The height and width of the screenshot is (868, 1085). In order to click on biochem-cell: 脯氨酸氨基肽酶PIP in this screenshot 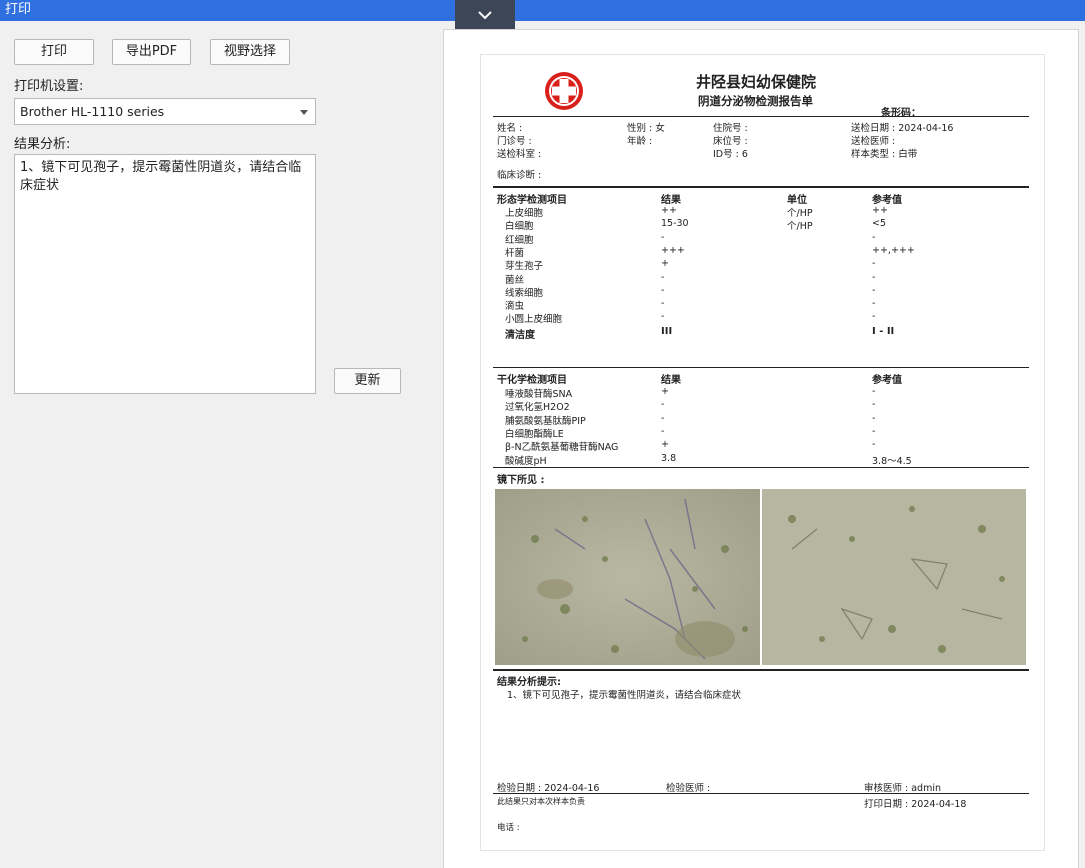, I will do `click(545, 421)`.